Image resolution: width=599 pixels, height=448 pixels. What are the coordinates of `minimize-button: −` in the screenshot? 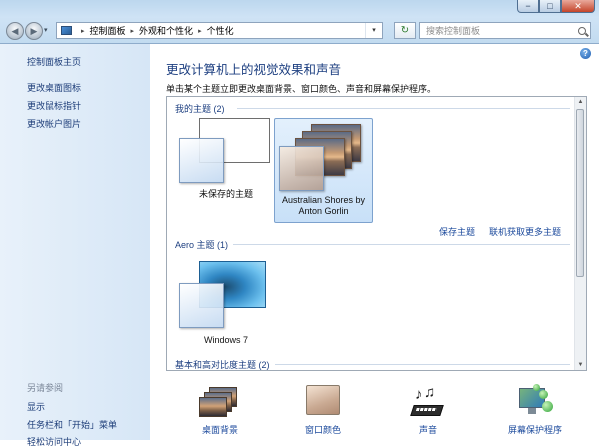 It's located at (528, 6).